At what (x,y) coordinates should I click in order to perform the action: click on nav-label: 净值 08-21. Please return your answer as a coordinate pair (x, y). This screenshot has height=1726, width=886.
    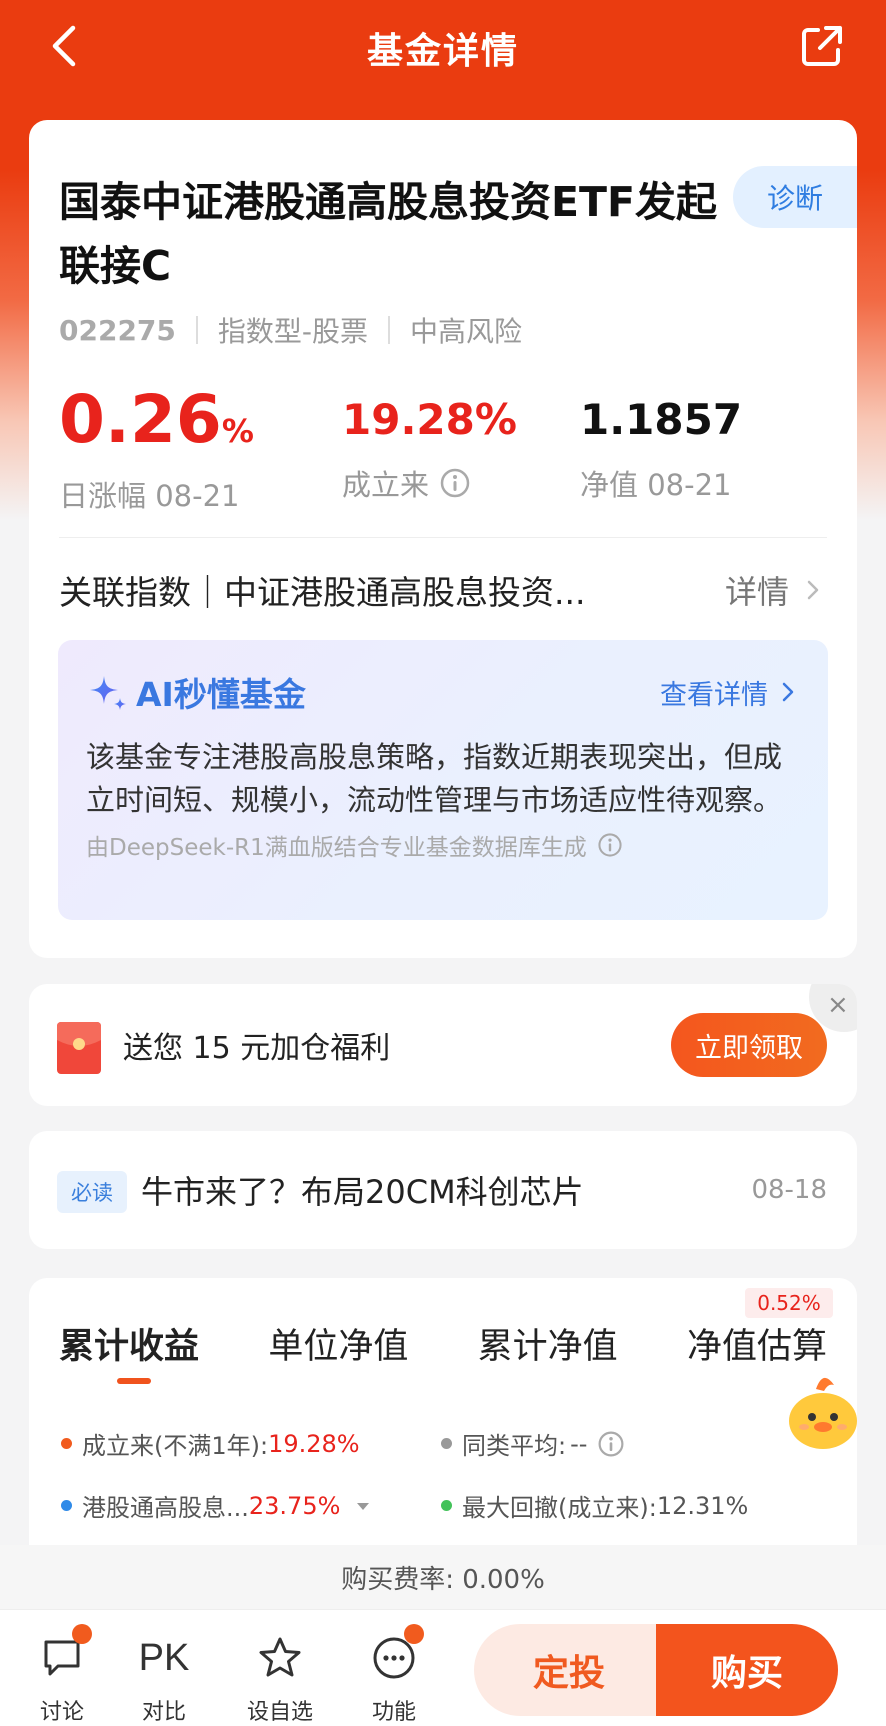
    Looking at the image, I should click on (656, 485).